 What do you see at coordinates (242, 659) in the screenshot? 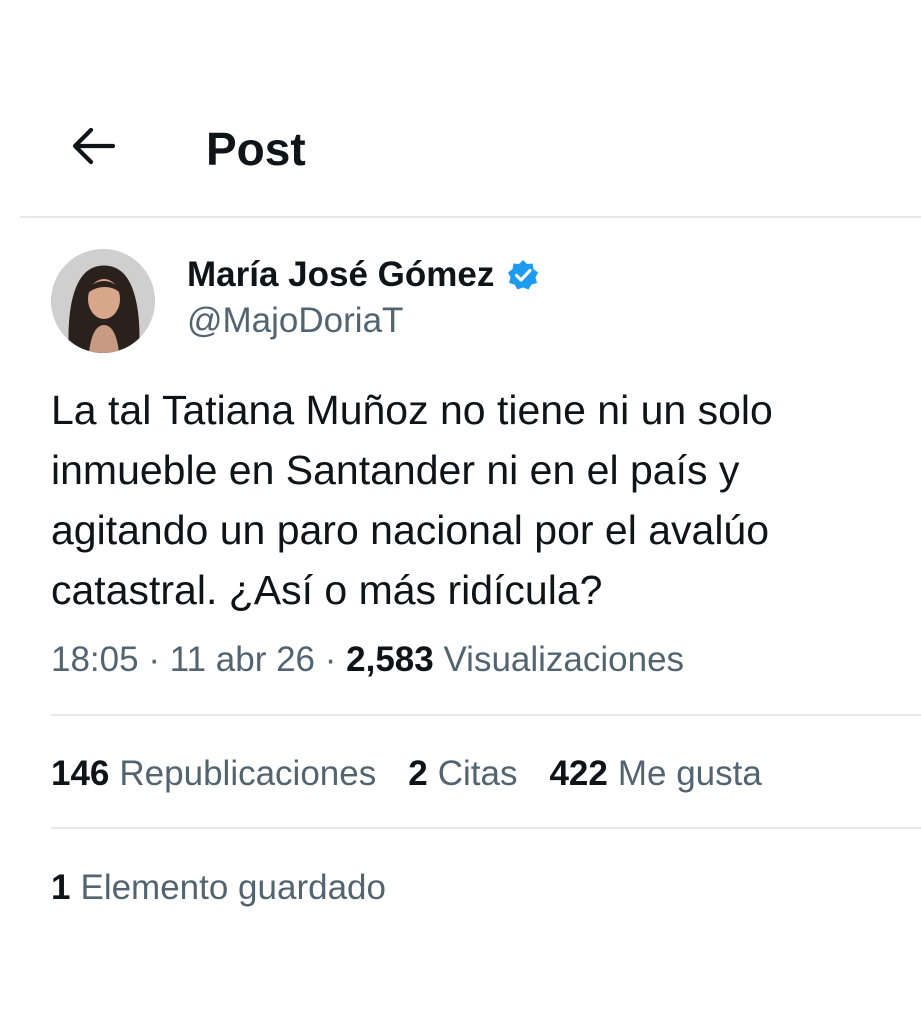
I see `post-date: 11 abr 26` at bounding box center [242, 659].